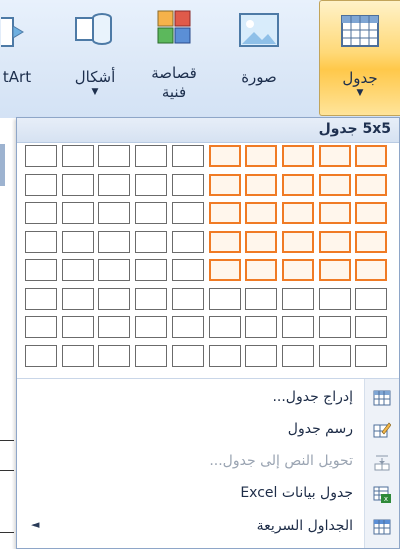 Image resolution: width=400 pixels, height=549 pixels. What do you see at coordinates (95, 58) in the screenshot?
I see `shapes-button: أشكال ▼` at bounding box center [95, 58].